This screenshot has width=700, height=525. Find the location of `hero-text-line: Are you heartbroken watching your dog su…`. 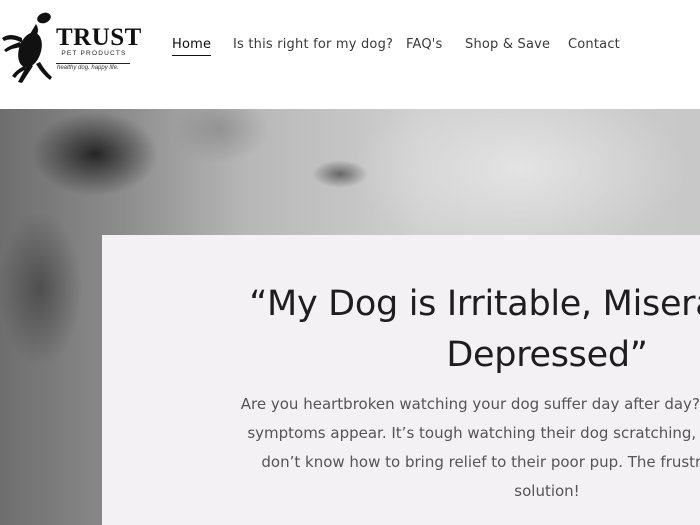

hero-text-line: Are you heartbroken watching your dog su… is located at coordinates (470, 404).